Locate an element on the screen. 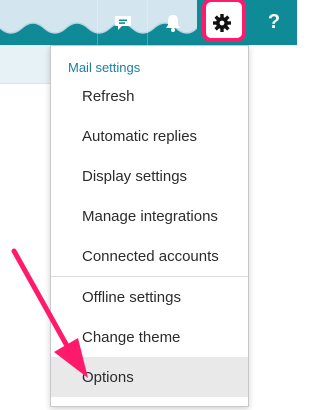 This screenshot has width=320, height=410. settings-button is located at coordinates (222, 22).